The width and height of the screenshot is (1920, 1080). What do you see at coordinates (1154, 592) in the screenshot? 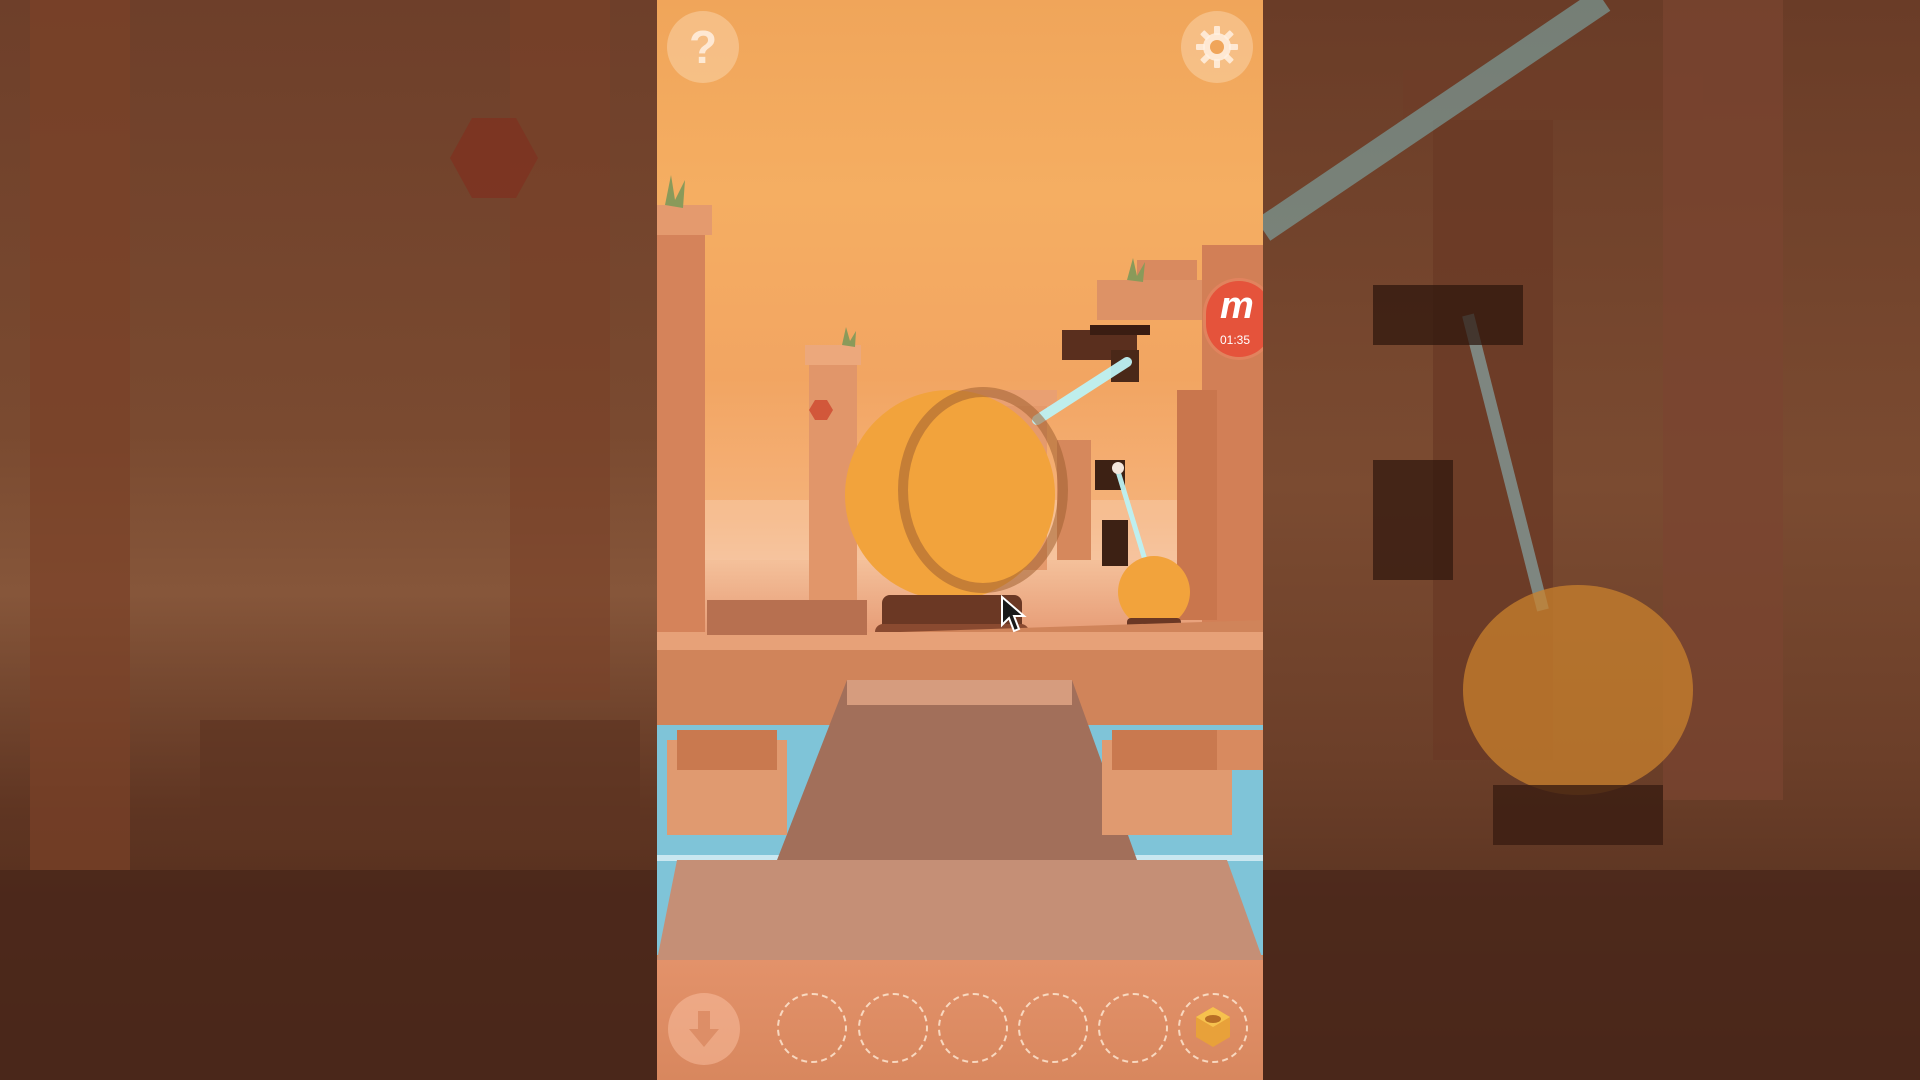
I see `small-orb` at bounding box center [1154, 592].